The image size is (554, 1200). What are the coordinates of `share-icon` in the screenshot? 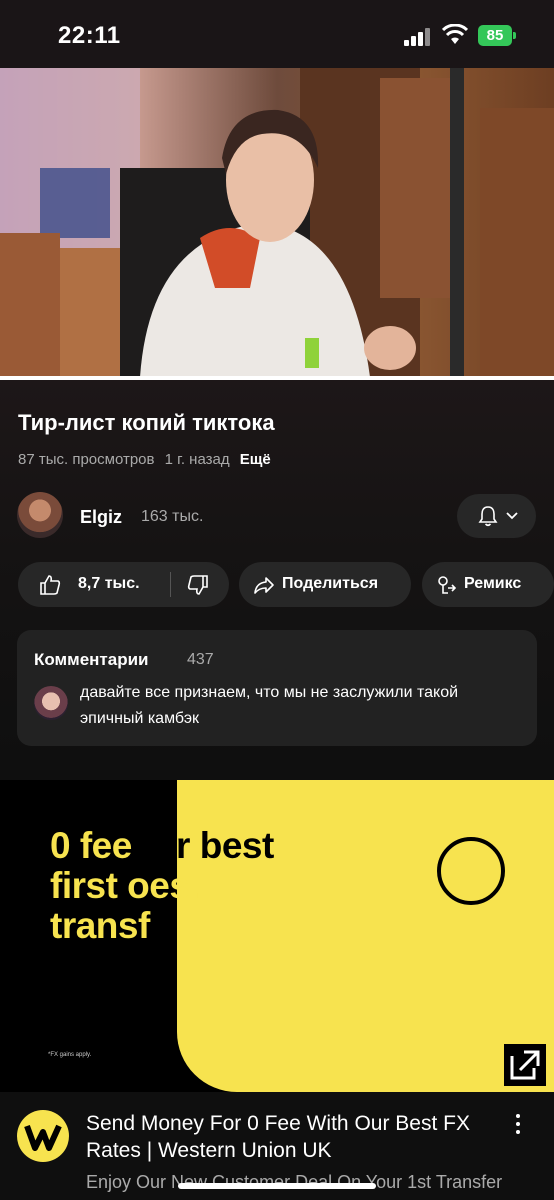 It's located at (264, 585).